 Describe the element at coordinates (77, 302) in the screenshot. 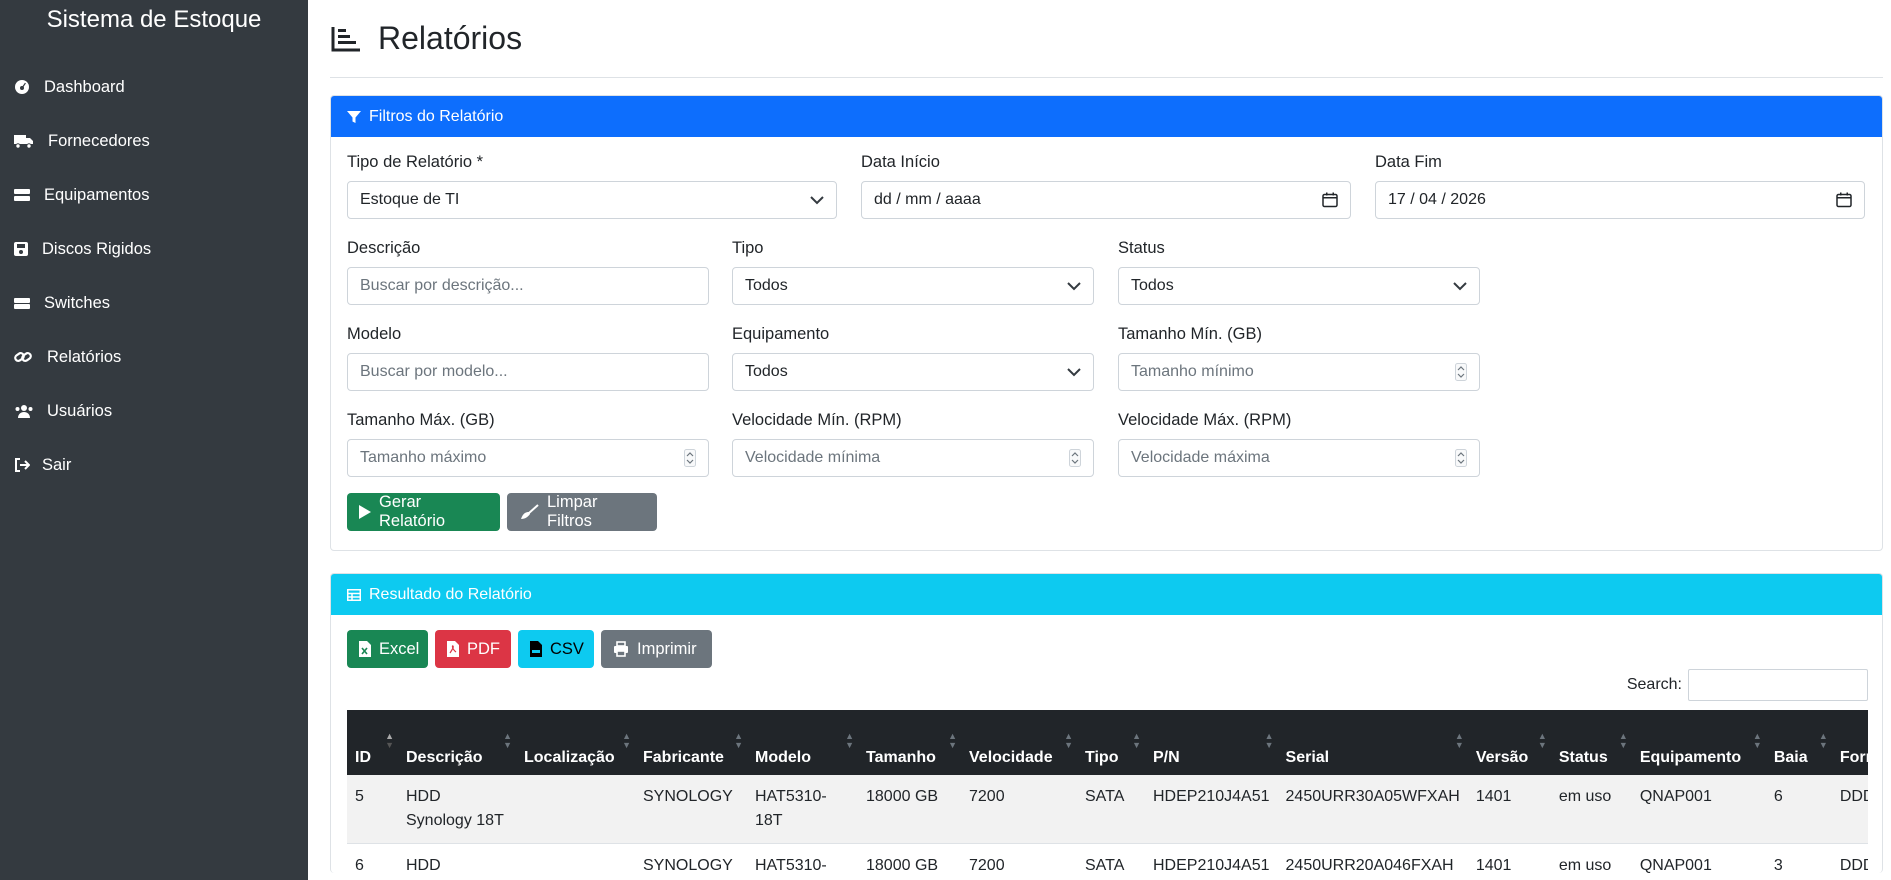

I see `sidebar-item-label: Switches` at that location.